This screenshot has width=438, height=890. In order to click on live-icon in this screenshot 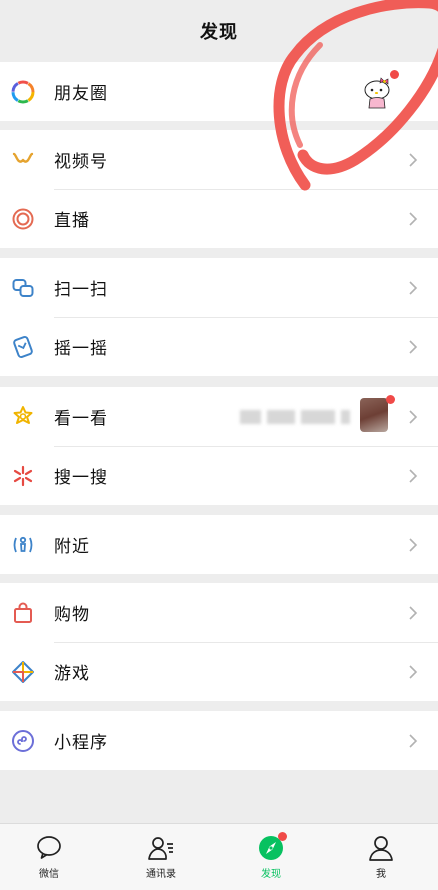, I will do `click(23, 219)`.